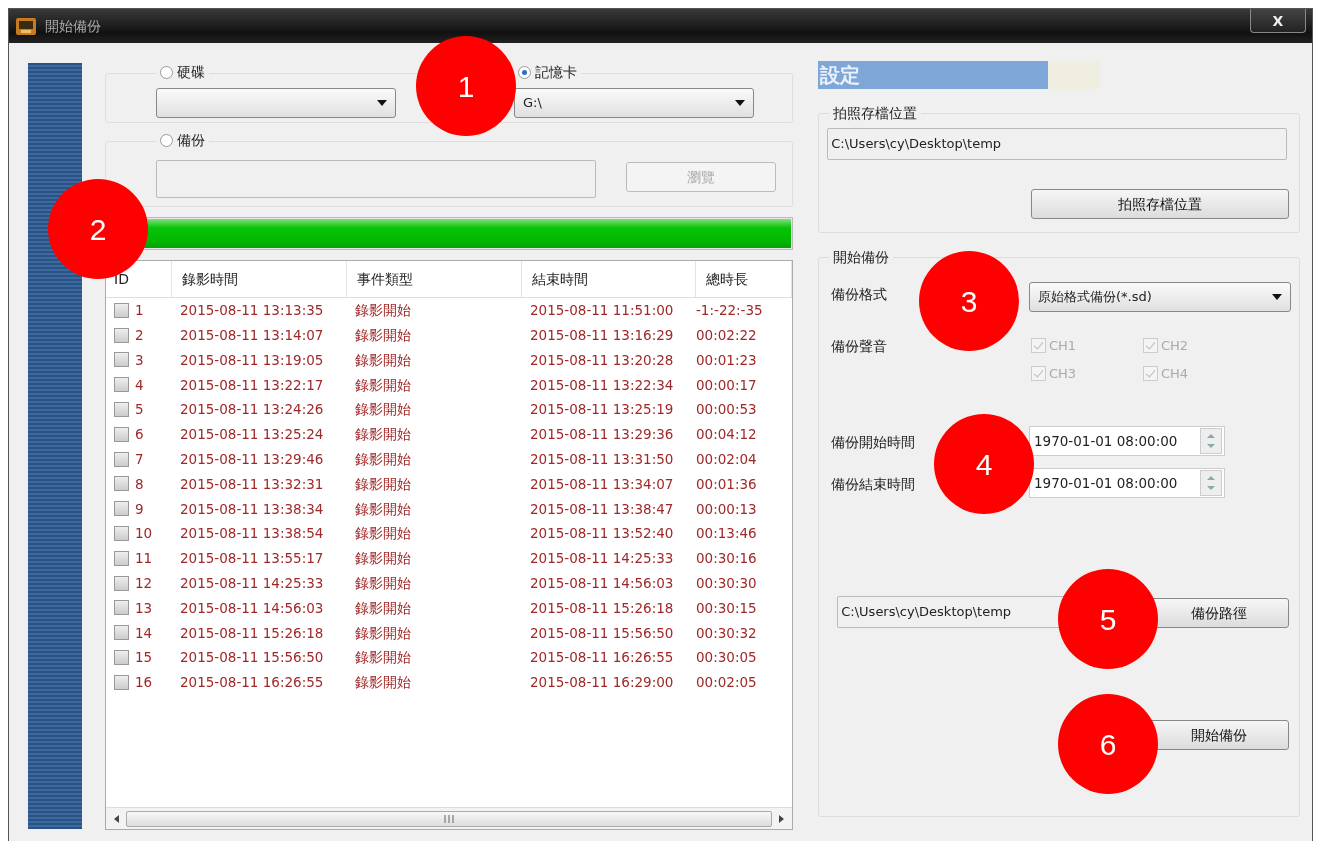 Image resolution: width=1317 pixels, height=841 pixels. I want to click on table-cell: 00:02:05, so click(726, 682).